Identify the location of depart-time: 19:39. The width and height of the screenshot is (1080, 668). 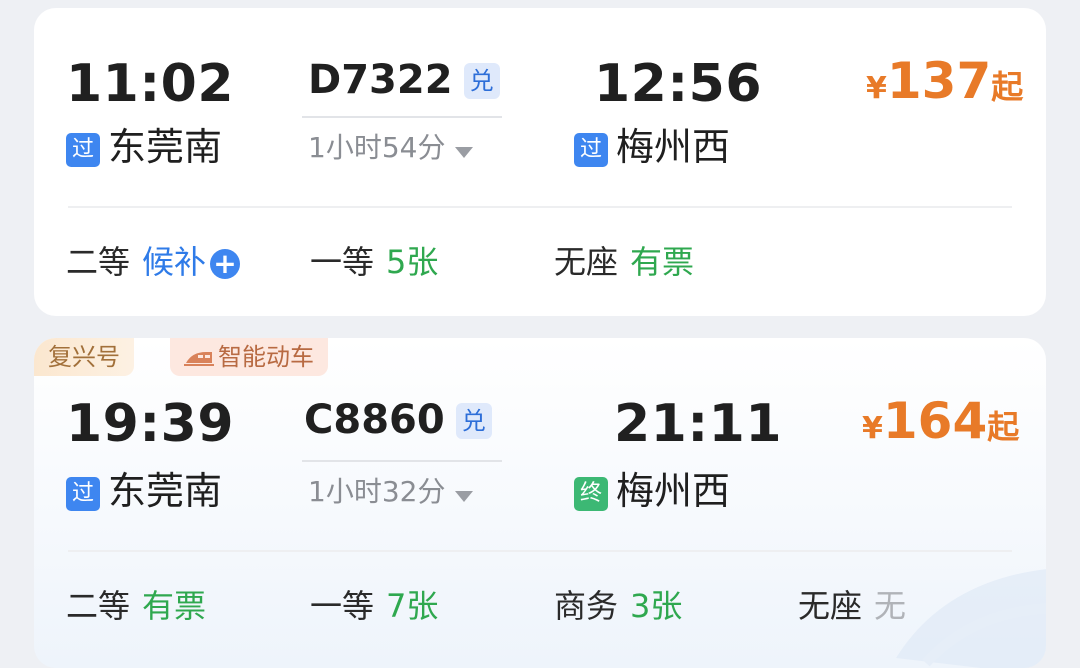
(150, 424).